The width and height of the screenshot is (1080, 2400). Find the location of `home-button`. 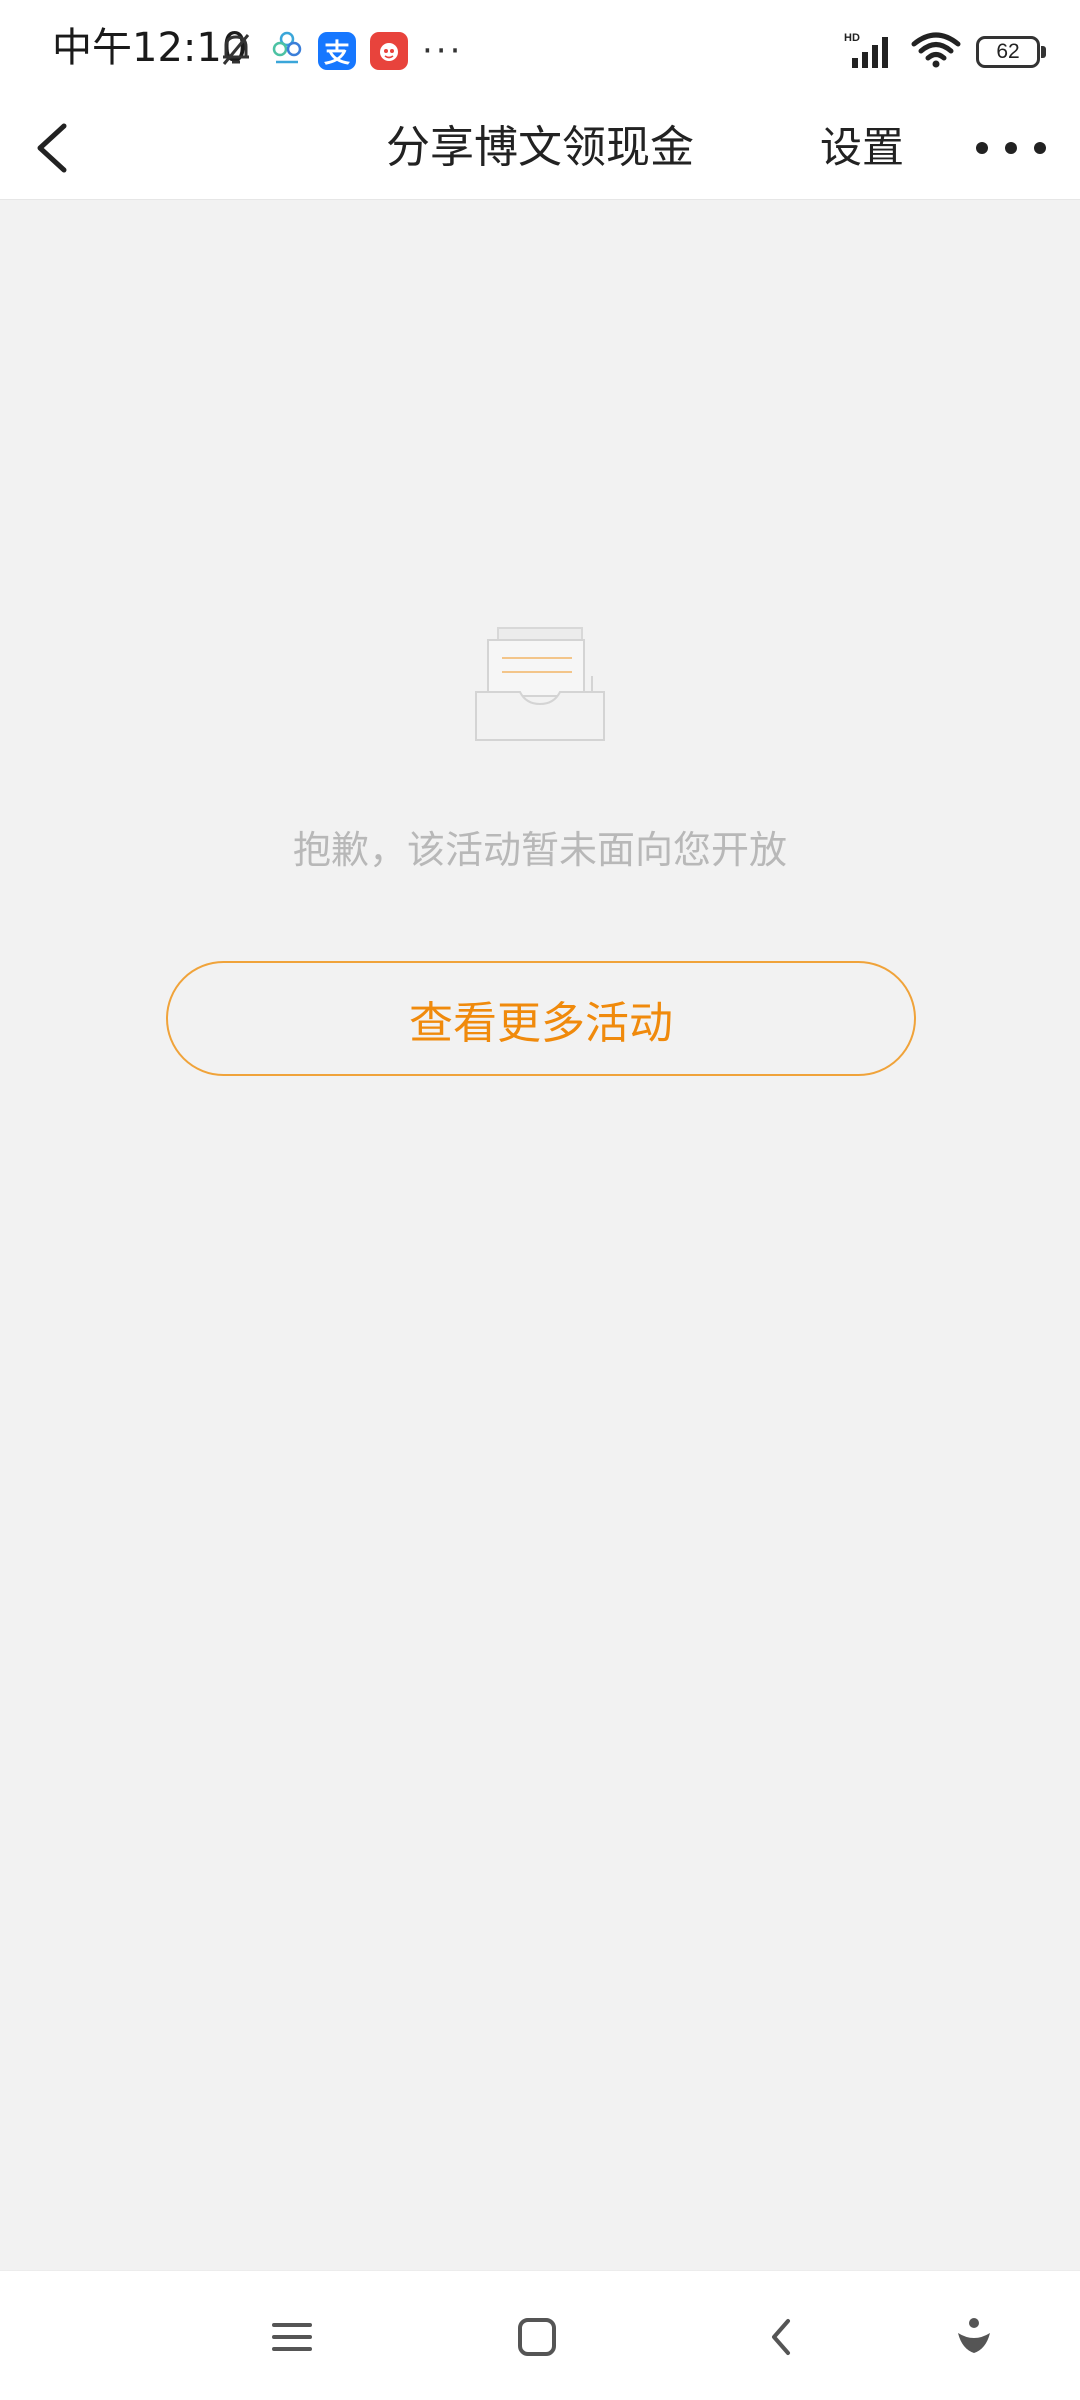

home-button is located at coordinates (537, 2337).